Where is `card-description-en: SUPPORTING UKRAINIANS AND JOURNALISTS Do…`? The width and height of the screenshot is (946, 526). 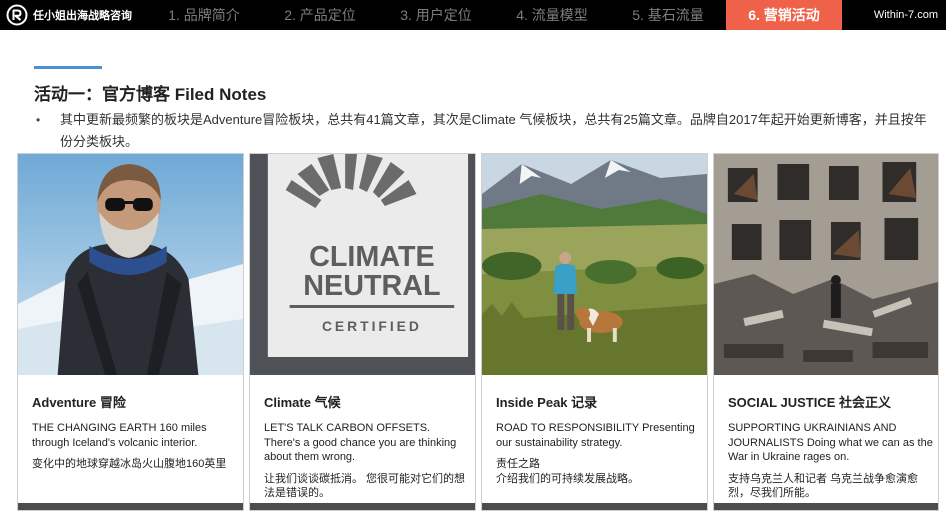
card-description-en: SUPPORTING UKRAINIANS AND JOURNALISTS Do… is located at coordinates (830, 442).